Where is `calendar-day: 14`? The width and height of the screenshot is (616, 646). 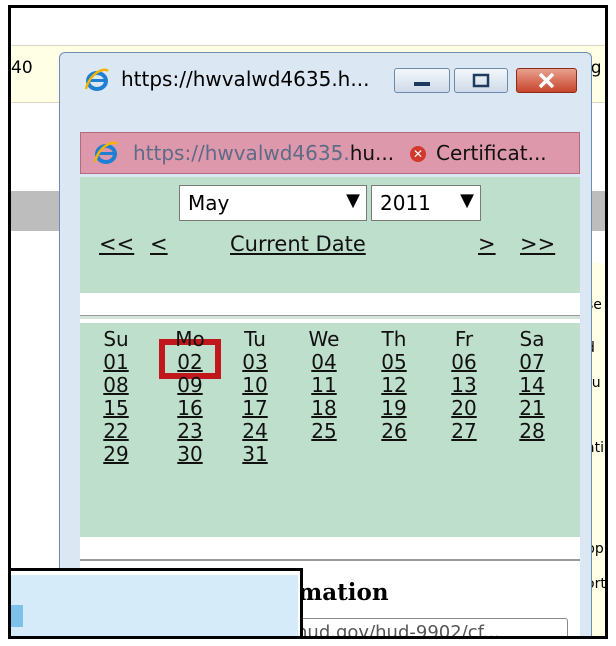
calendar-day: 14 is located at coordinates (532, 385).